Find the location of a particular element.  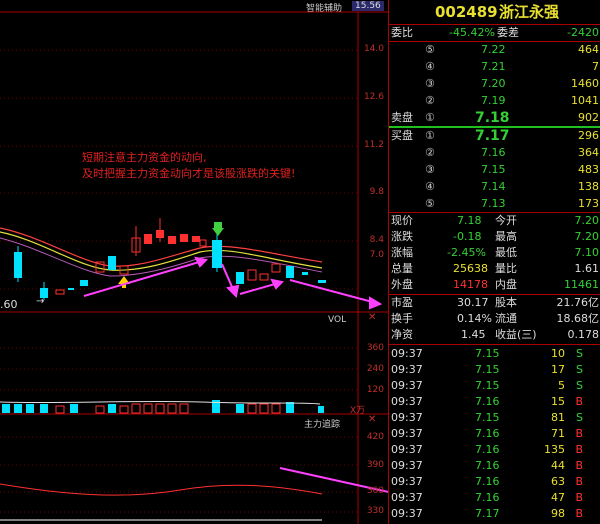

sell-price: 7.18 is located at coordinates (492, 118).